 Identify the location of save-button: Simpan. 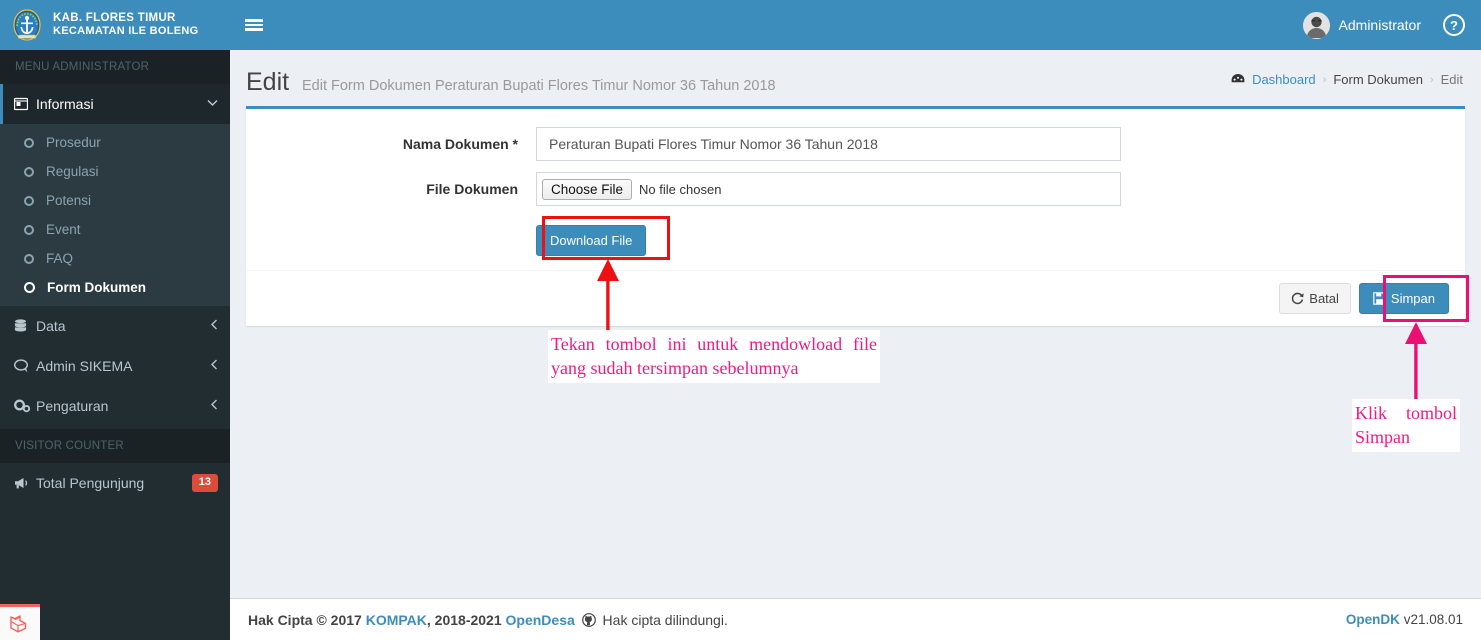
(1403, 298).